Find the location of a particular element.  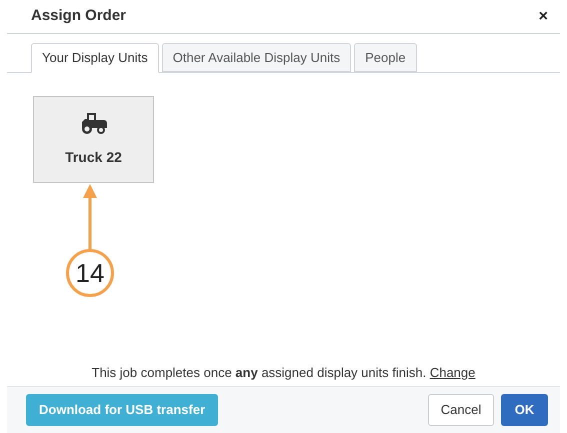

tab: People is located at coordinates (385, 57).